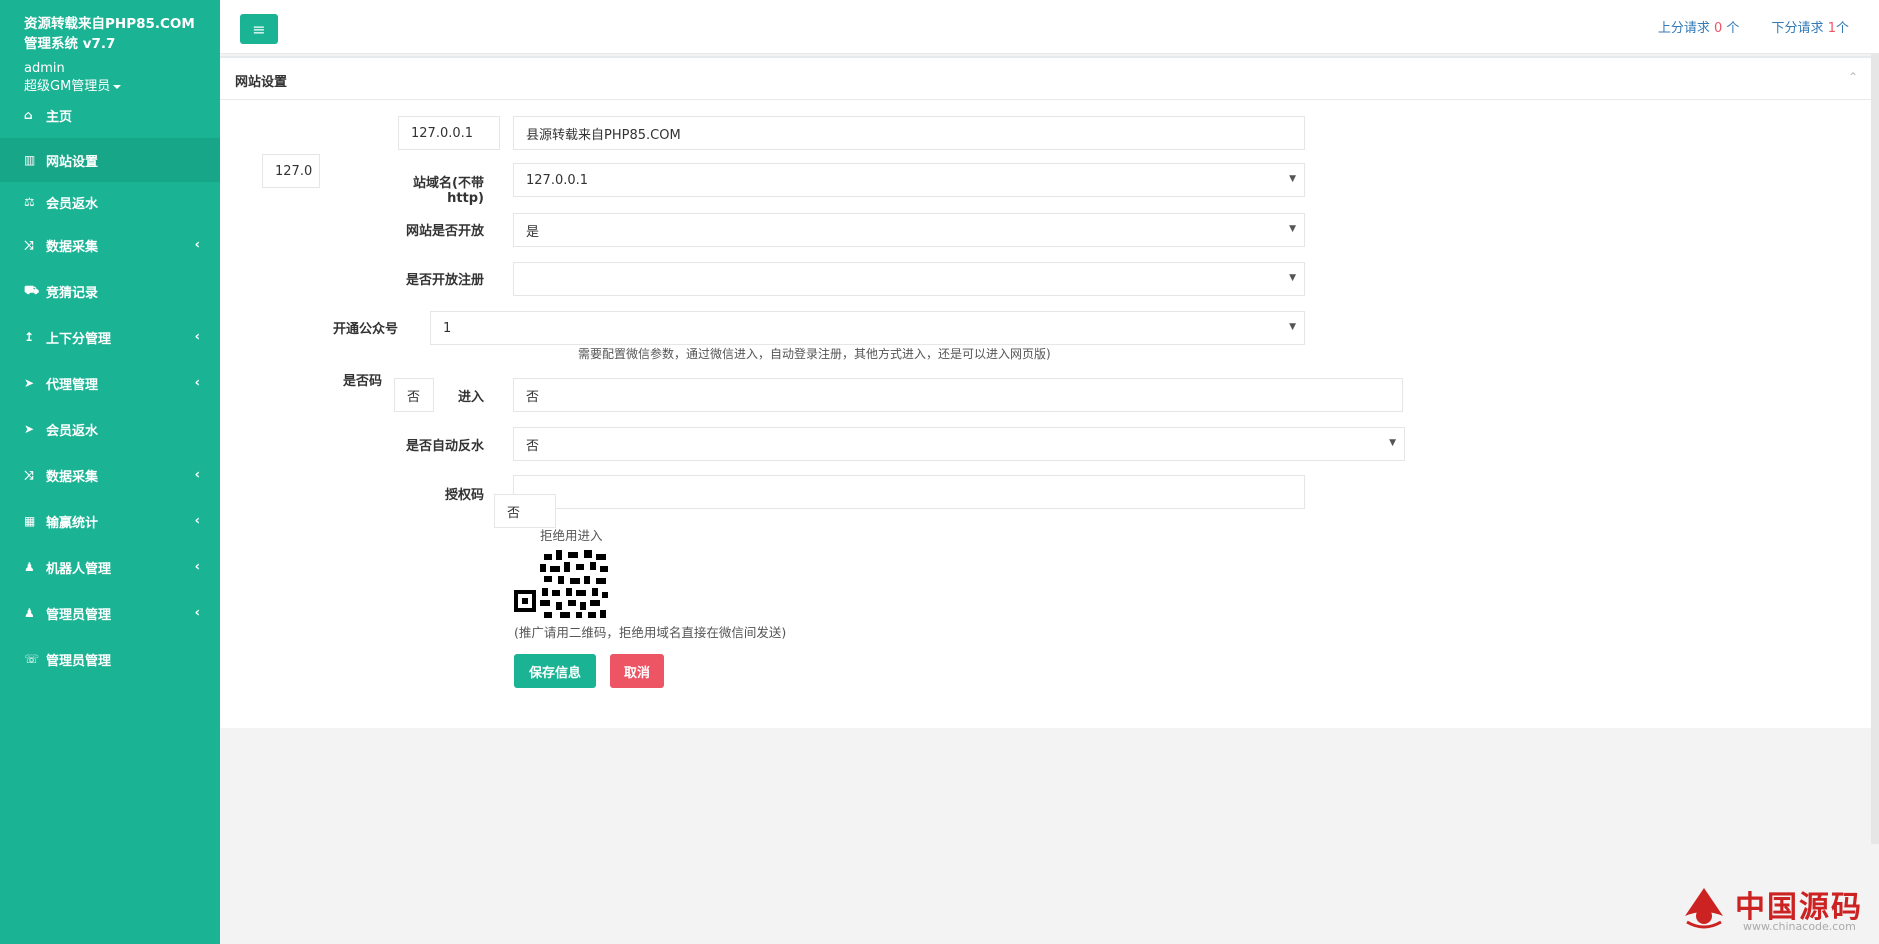 This screenshot has width=1879, height=944. What do you see at coordinates (444, 280) in the screenshot?
I see `register-label: 是否开放注册` at bounding box center [444, 280].